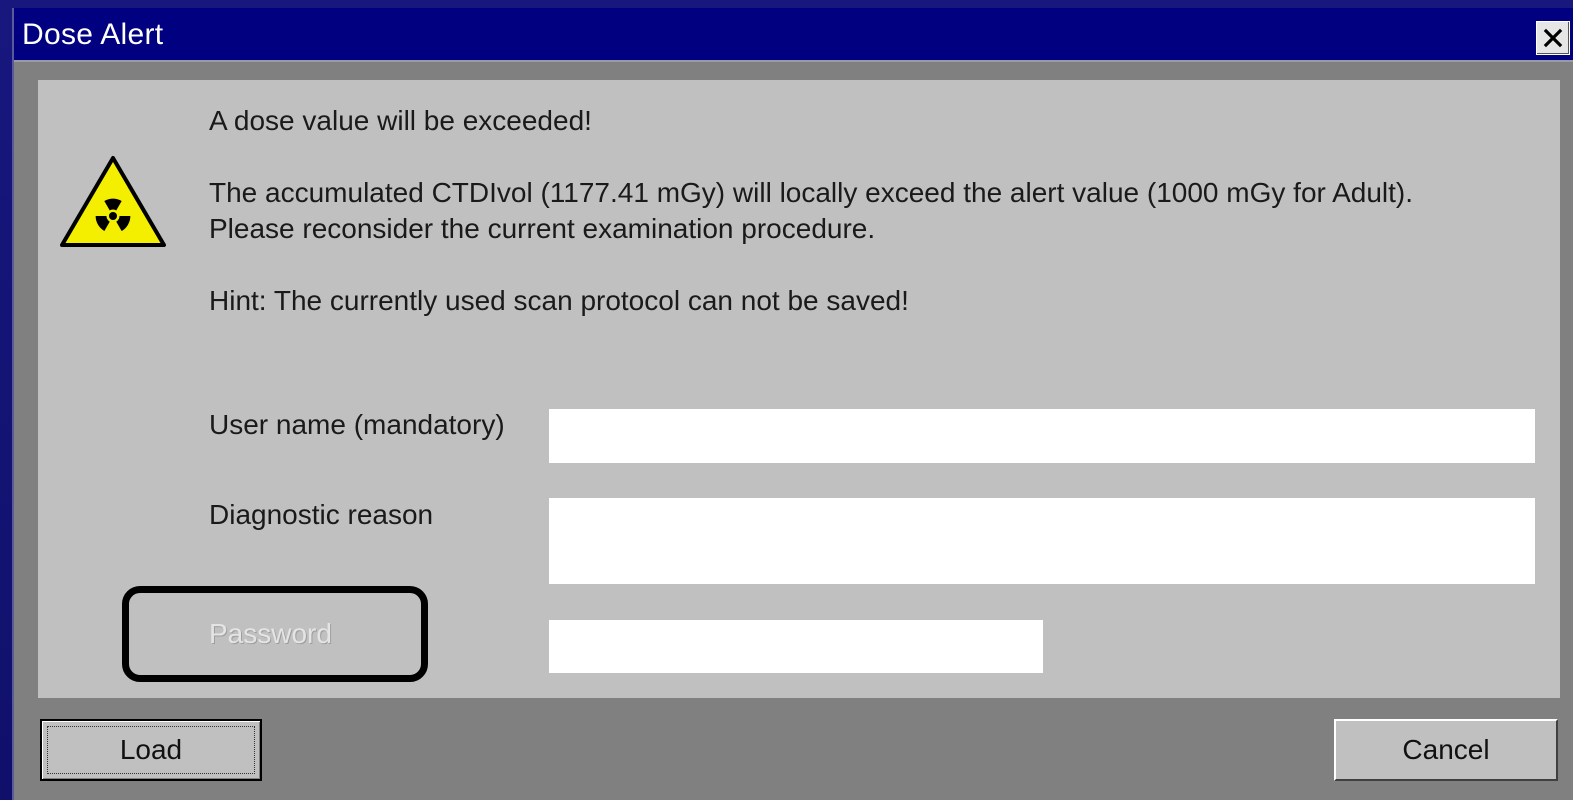  Describe the element at coordinates (275, 634) in the screenshot. I see `password-highlight-annotation` at that location.